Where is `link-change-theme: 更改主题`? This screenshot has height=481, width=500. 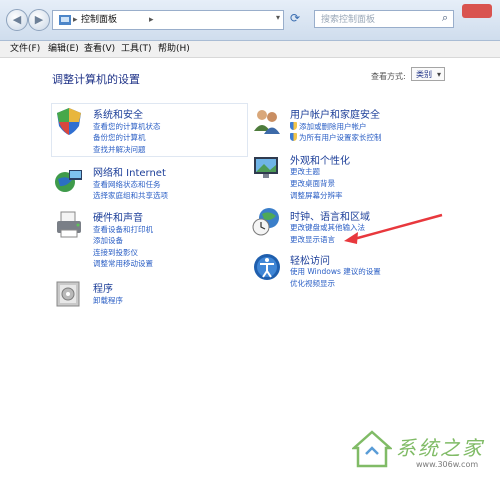
link-change-theme: 更改主题 is located at coordinates (305, 171).